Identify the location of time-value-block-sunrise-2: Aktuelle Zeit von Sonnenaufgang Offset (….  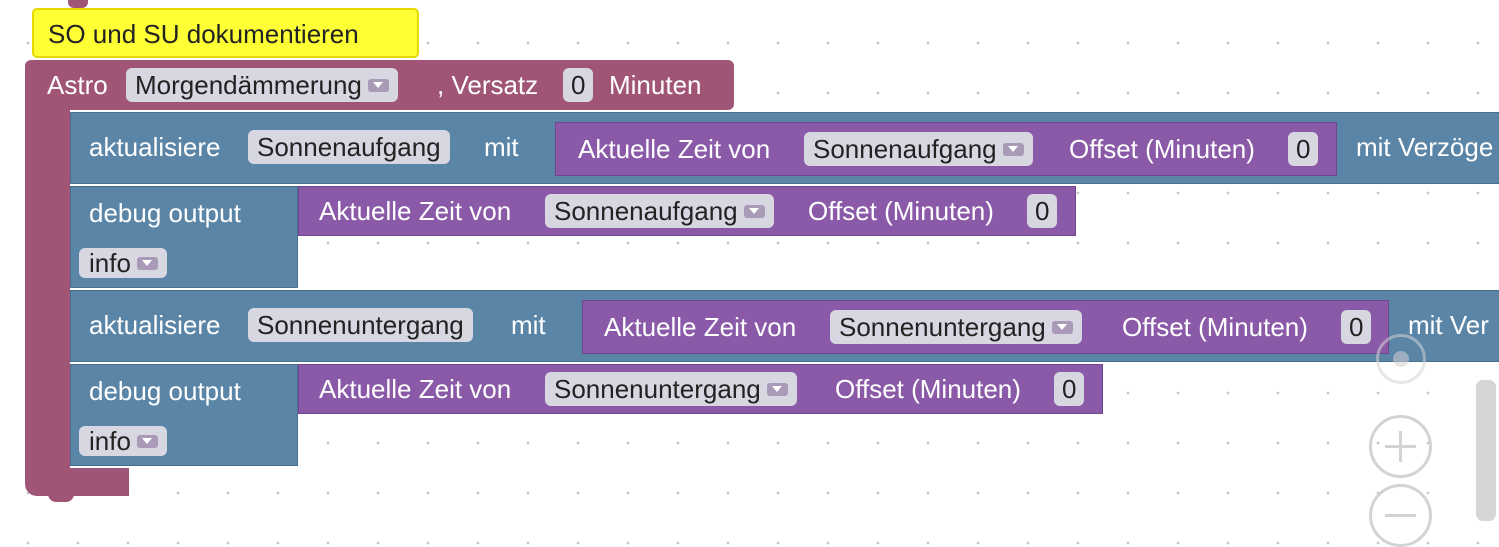
(687, 211).